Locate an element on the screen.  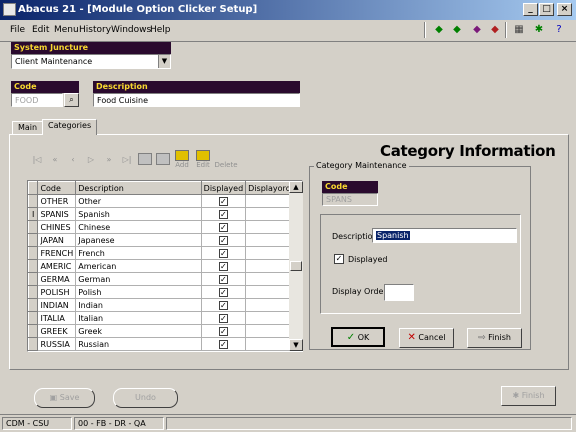
cell-code: INDIAN is located at coordinates (57, 305).